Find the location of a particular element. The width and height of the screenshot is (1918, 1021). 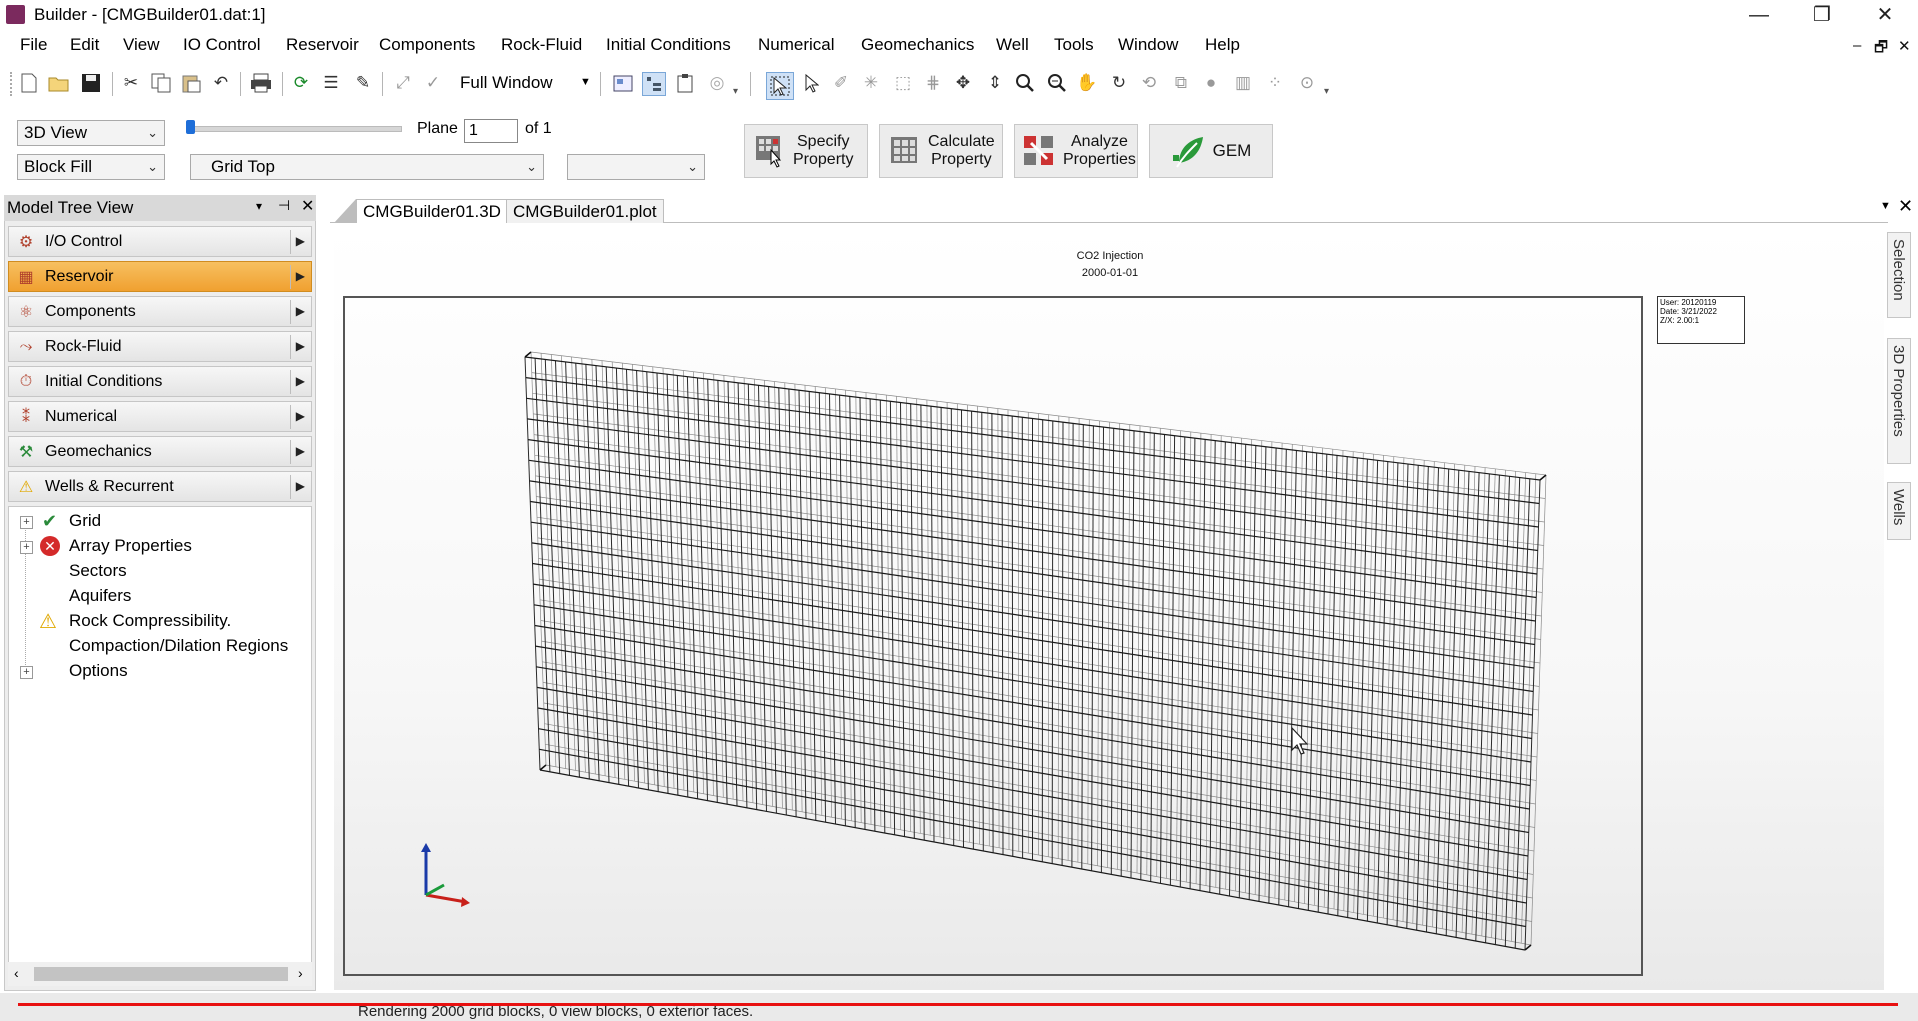

mouse-cursor is located at coordinates (1300, 740).